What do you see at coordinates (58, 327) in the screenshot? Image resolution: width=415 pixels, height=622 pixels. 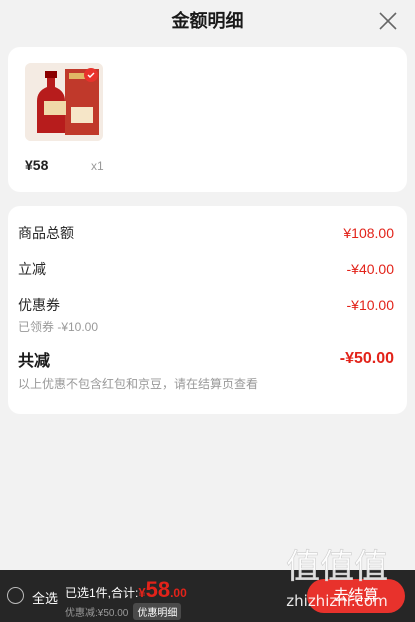 I see `coupon-subtext: 已领券 -¥10.00` at bounding box center [58, 327].